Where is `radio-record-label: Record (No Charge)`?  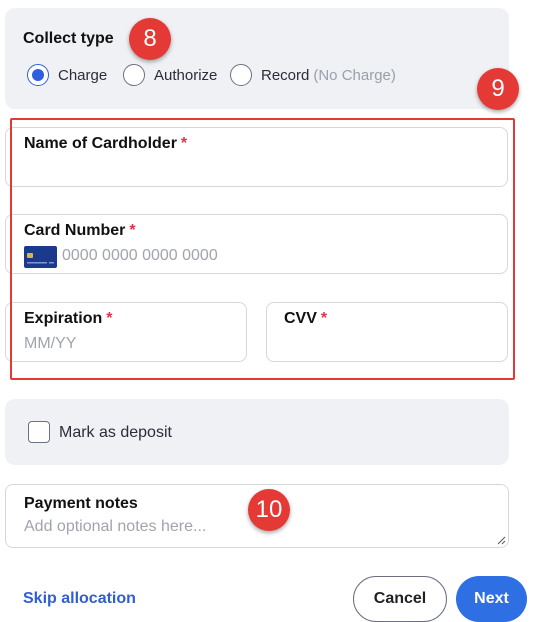
radio-record-label: Record (No Charge) is located at coordinates (328, 75).